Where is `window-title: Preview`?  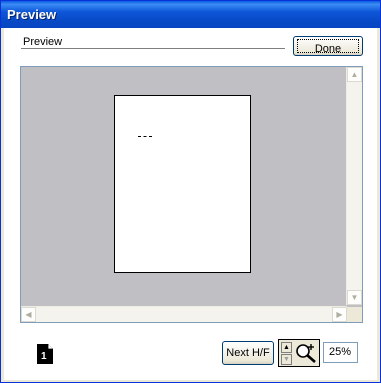
window-title: Preview is located at coordinates (32, 14).